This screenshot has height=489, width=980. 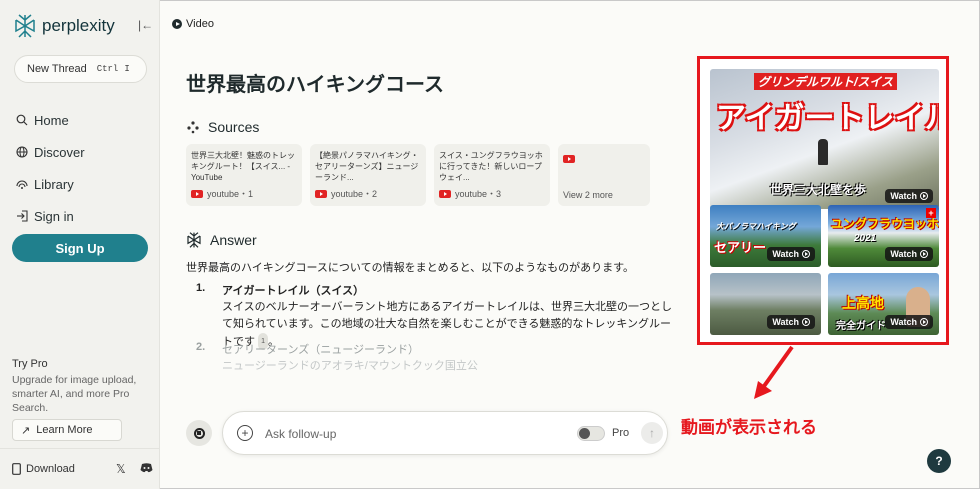 What do you see at coordinates (818, 190) in the screenshot?
I see `video-subtitle: 世界三大北壁を歩` at bounding box center [818, 190].